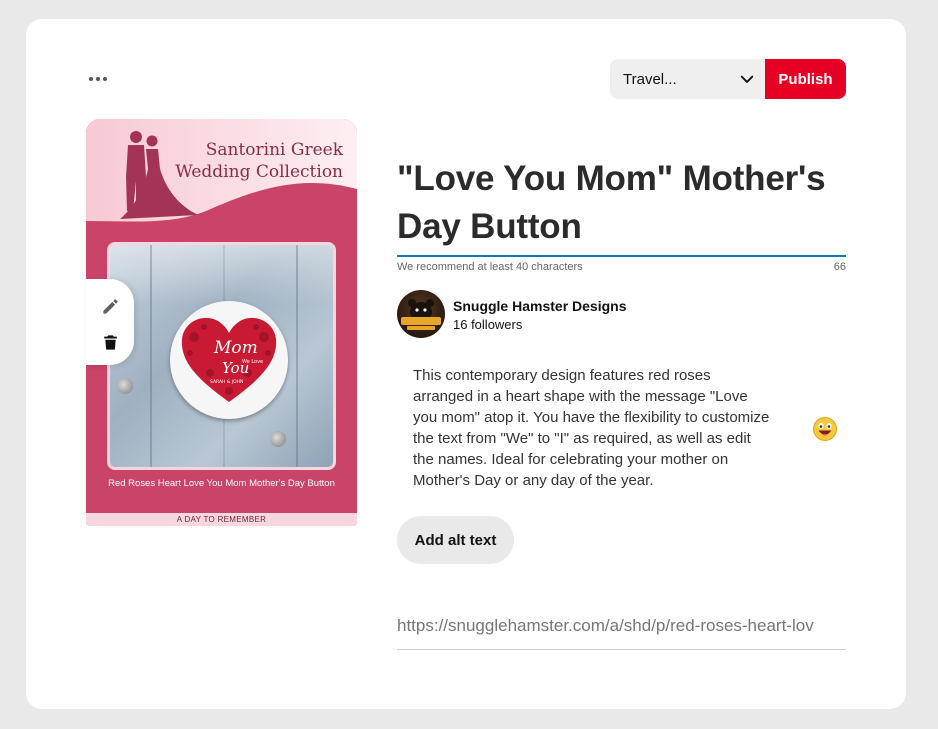 Image resolution: width=938 pixels, height=729 pixels. What do you see at coordinates (259, 161) in the screenshot?
I see `pin-header-title: Santorini Greek Wedding Collection` at bounding box center [259, 161].